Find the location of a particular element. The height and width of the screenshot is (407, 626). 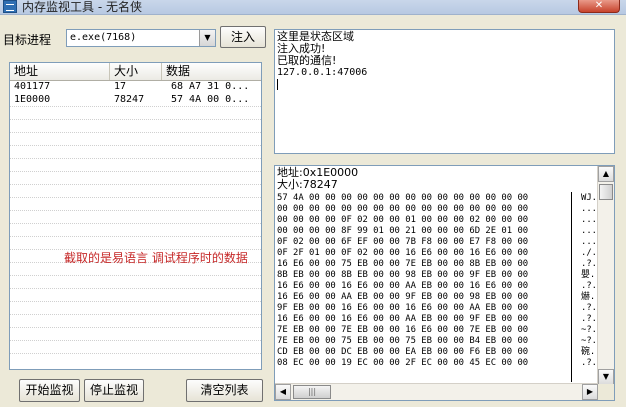

inject-button: 注入 is located at coordinates (243, 37).